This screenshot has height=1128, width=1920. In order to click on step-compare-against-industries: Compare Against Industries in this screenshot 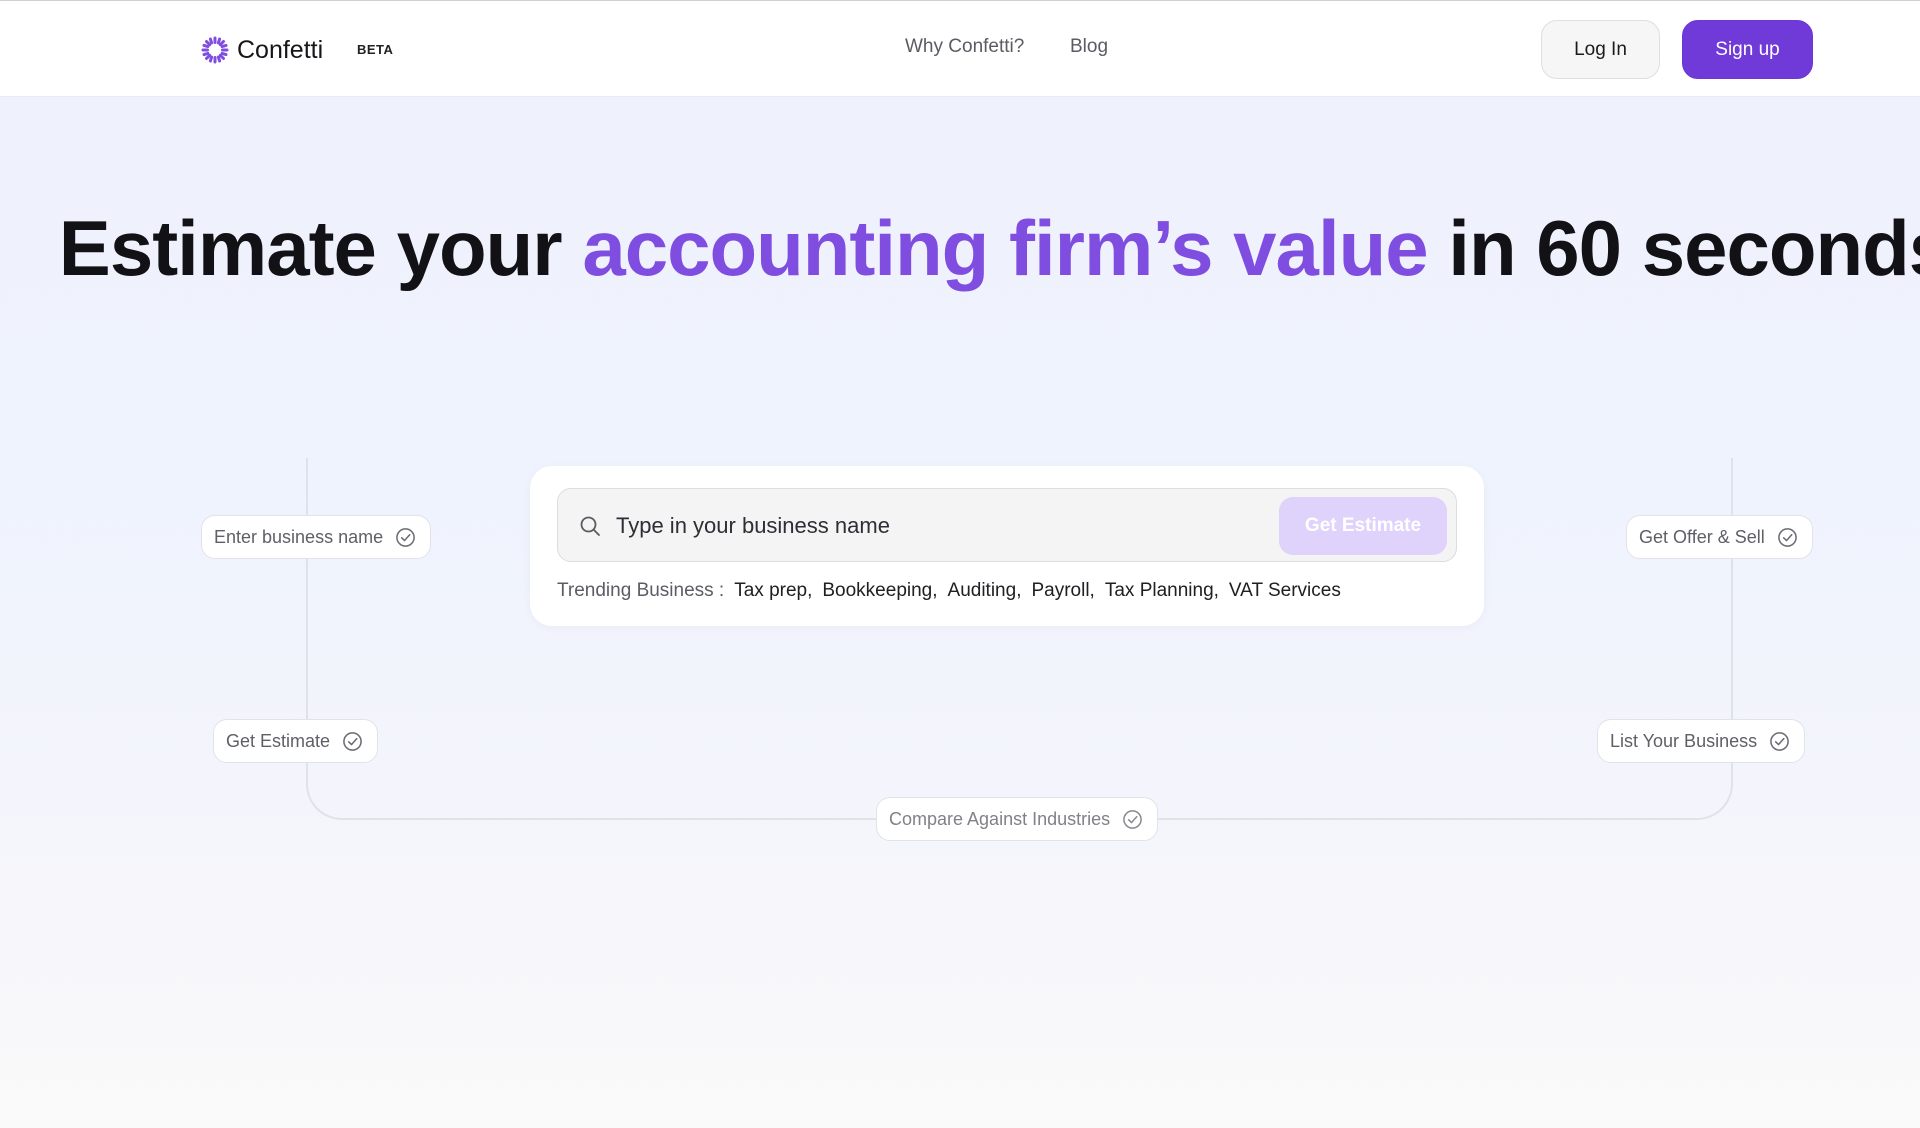, I will do `click(1017, 819)`.